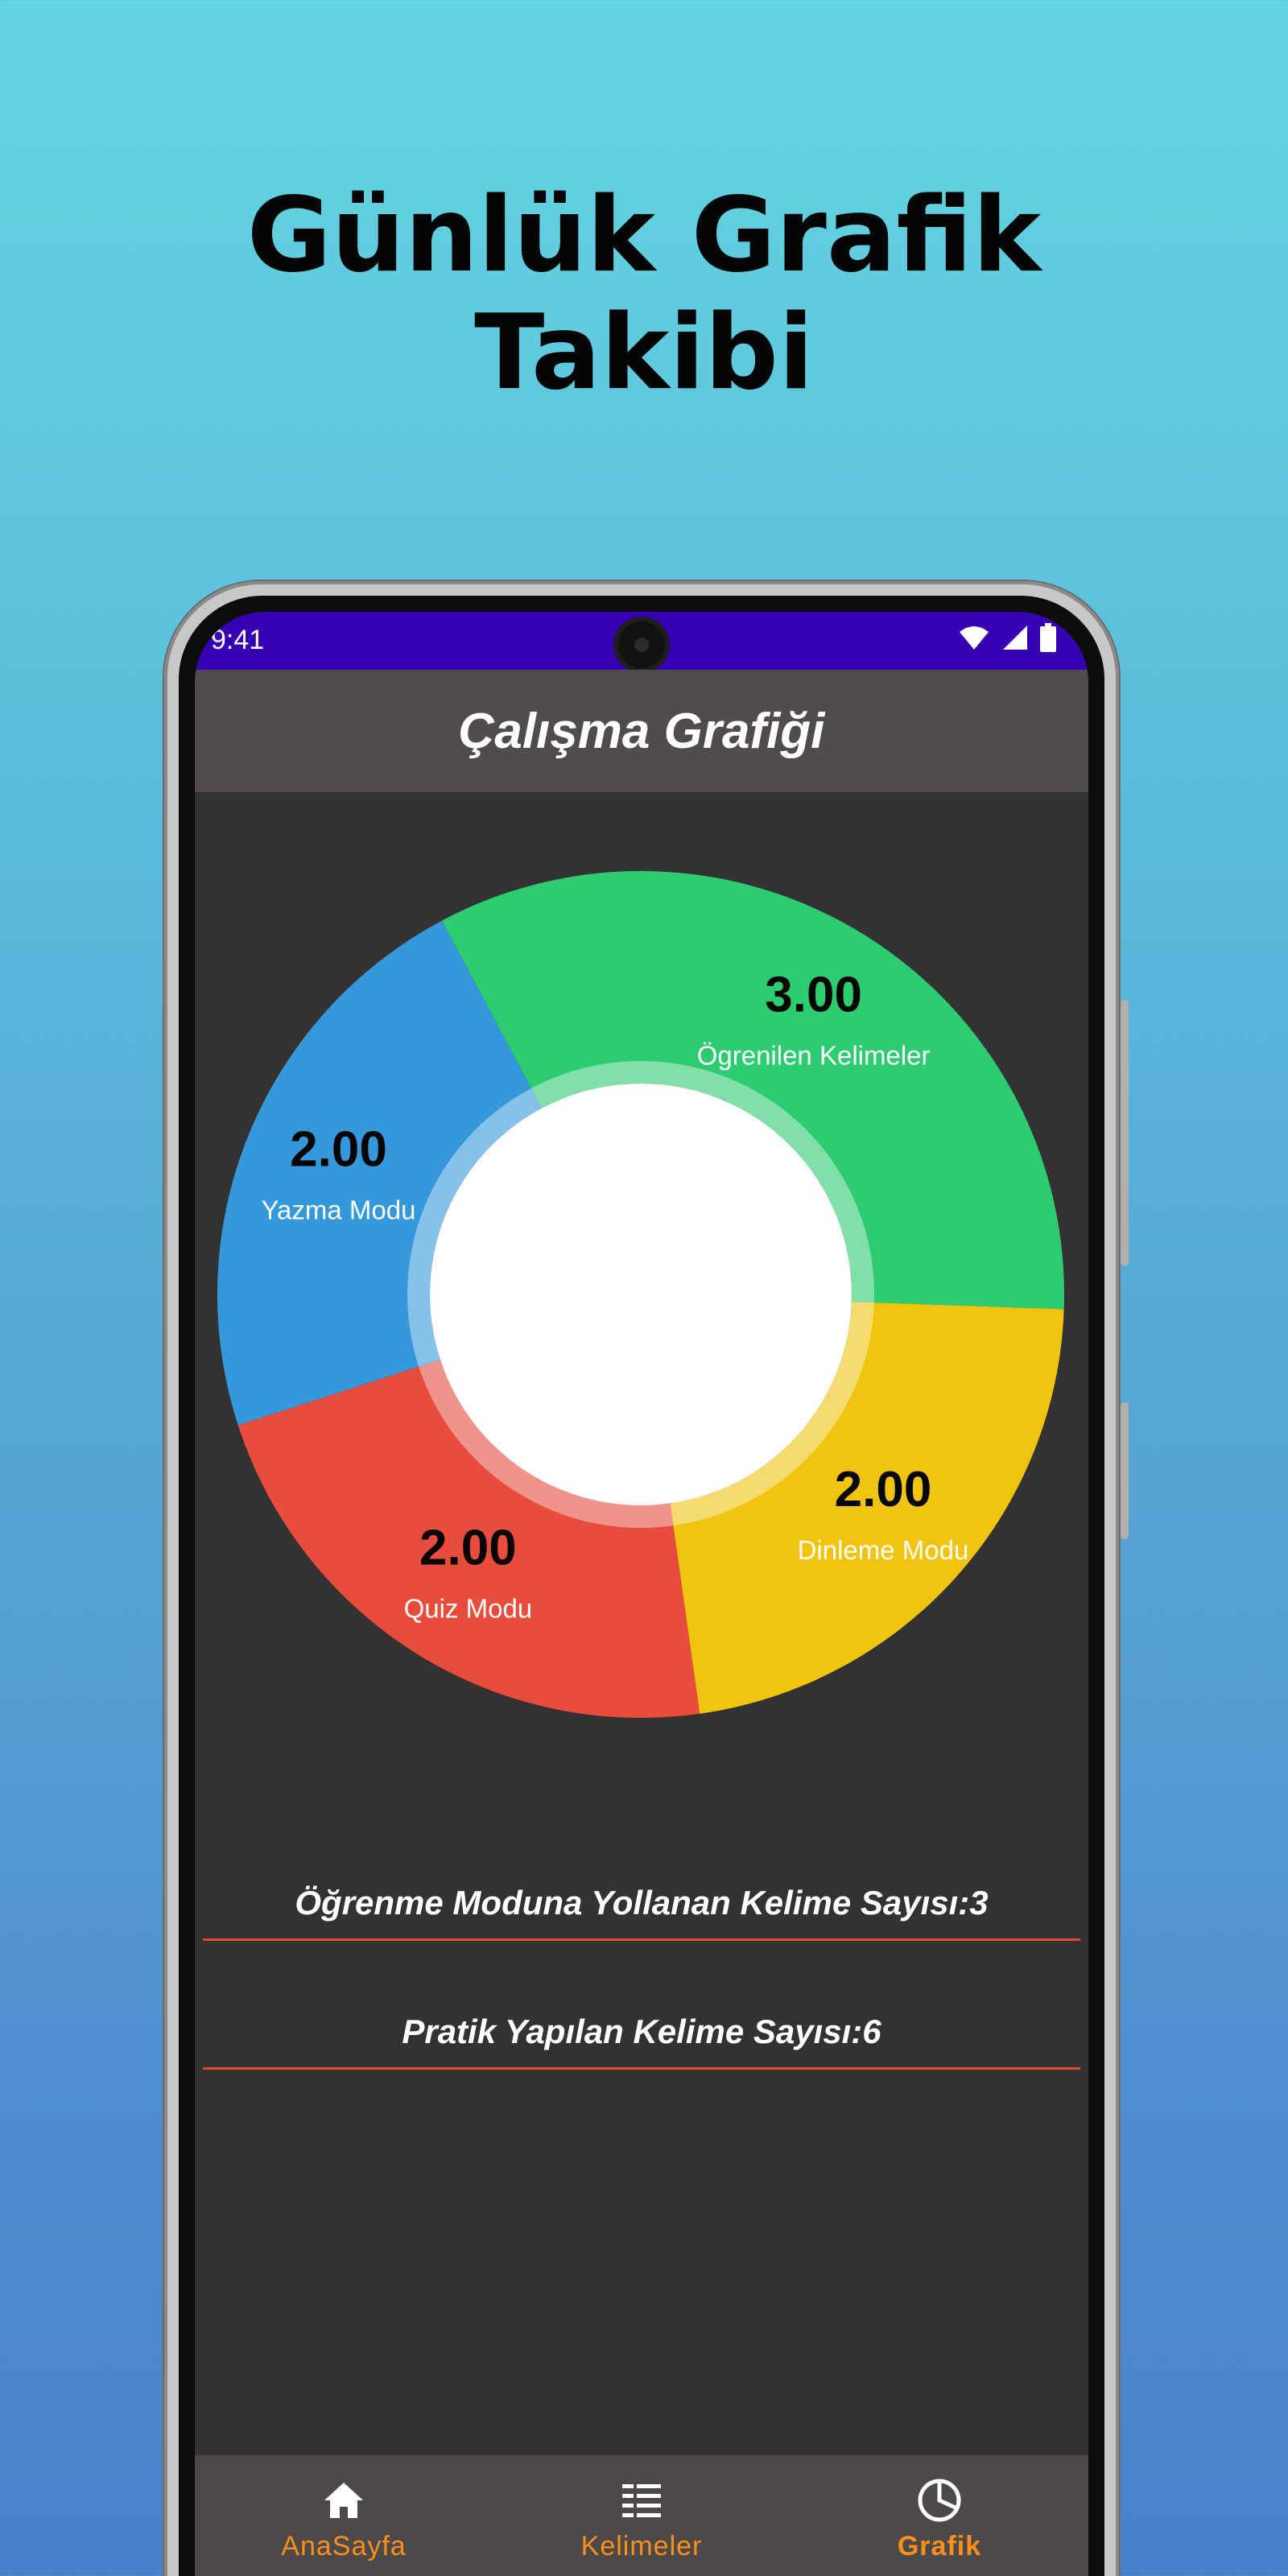 The image size is (1288, 2576). Describe the element at coordinates (468, 1608) in the screenshot. I see `slice-category-label: Quiz Modu` at that location.